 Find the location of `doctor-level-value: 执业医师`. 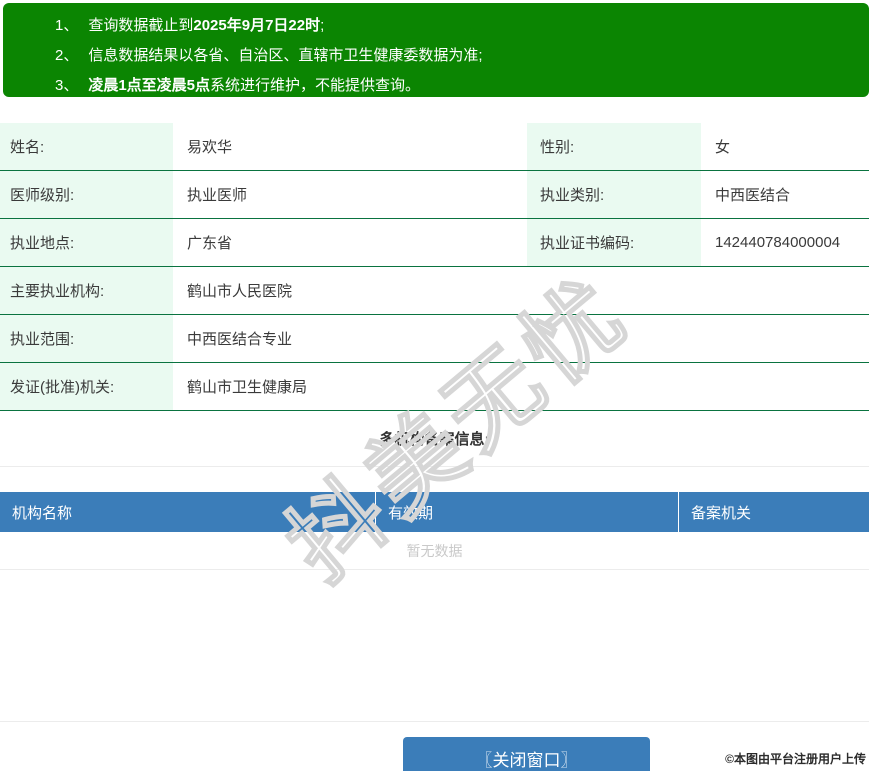

doctor-level-value: 执业医师 is located at coordinates (217, 195).